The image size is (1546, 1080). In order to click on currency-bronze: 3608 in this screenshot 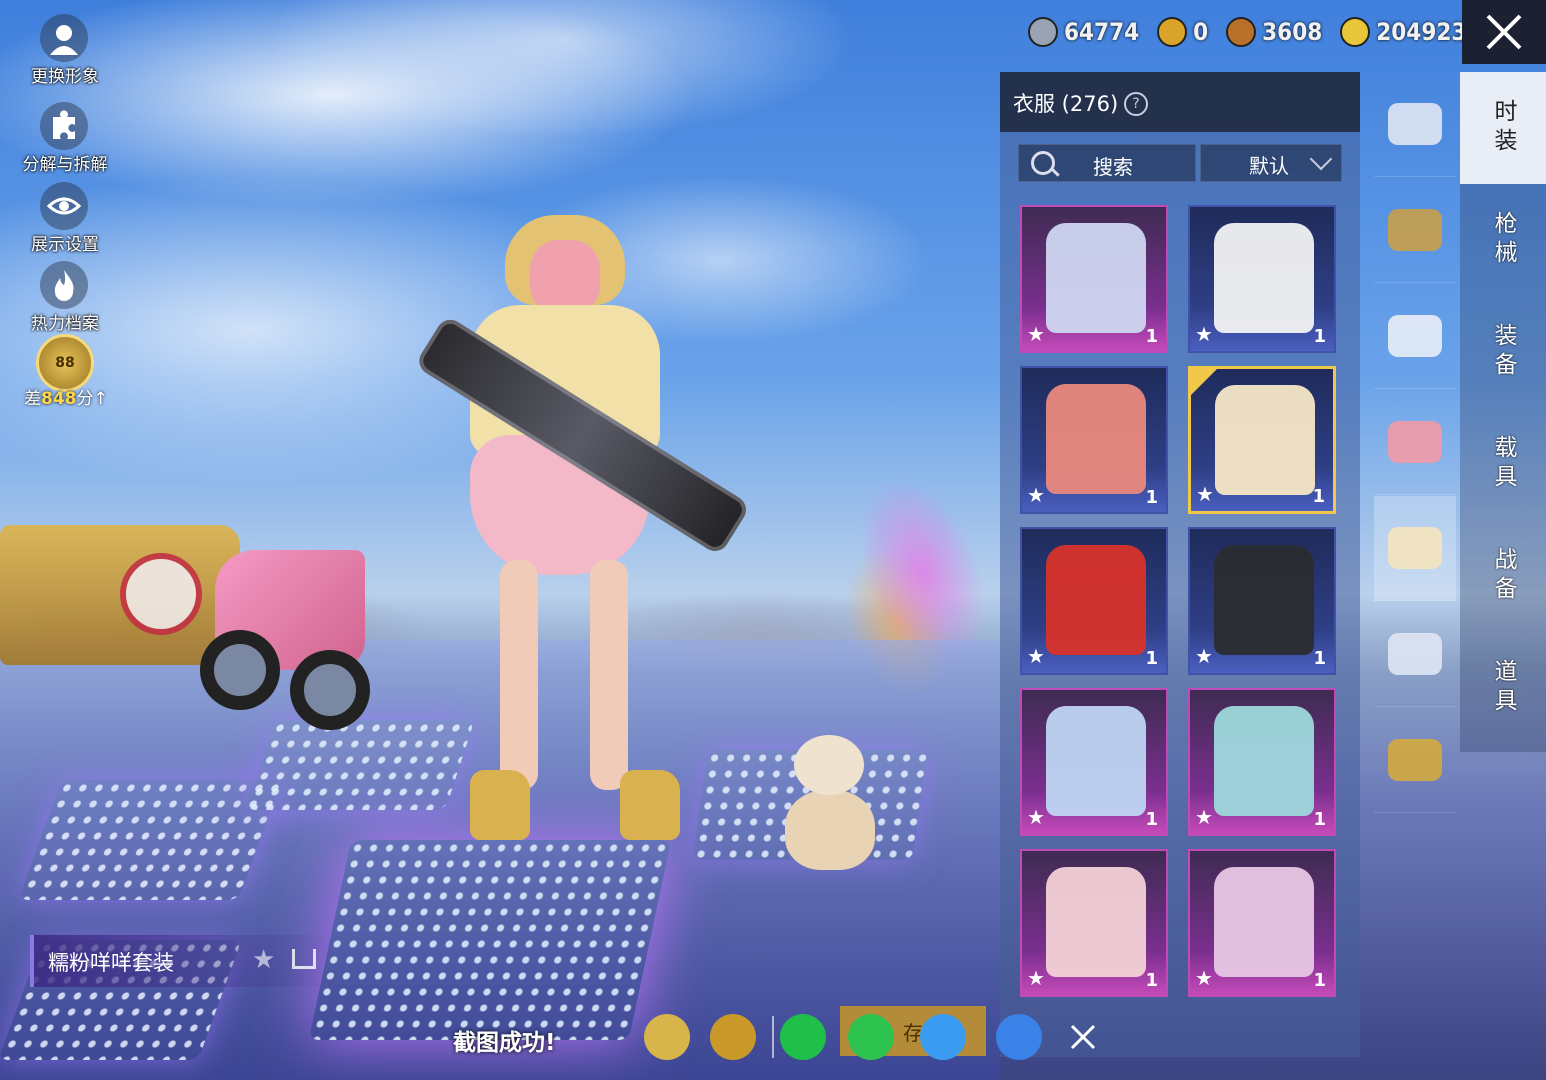, I will do `click(1274, 32)`.